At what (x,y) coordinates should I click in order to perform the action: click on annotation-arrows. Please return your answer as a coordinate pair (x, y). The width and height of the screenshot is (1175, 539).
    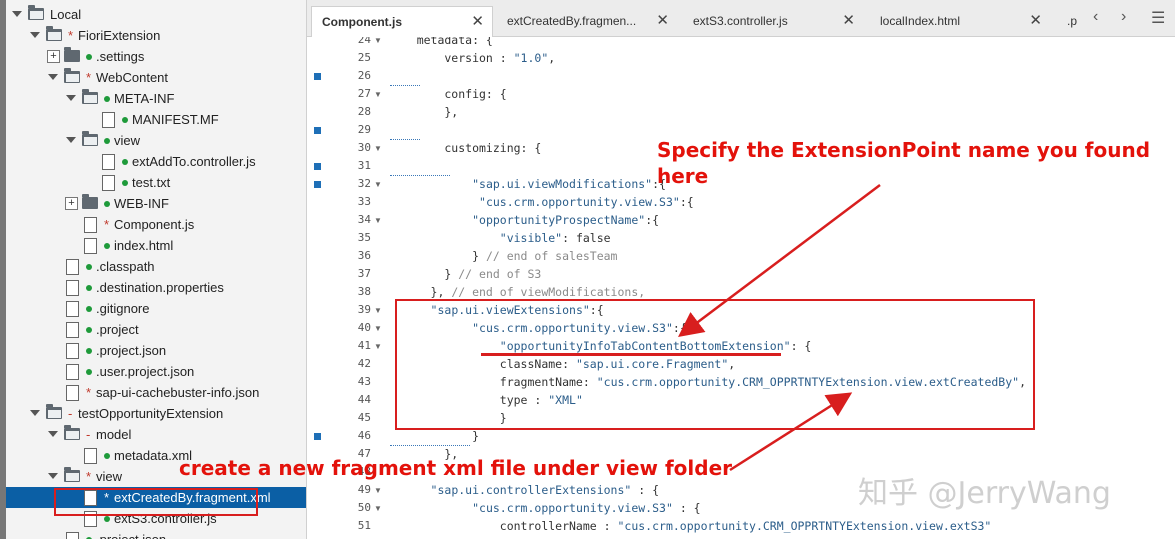
    Looking at the image, I should click on (779, 328).